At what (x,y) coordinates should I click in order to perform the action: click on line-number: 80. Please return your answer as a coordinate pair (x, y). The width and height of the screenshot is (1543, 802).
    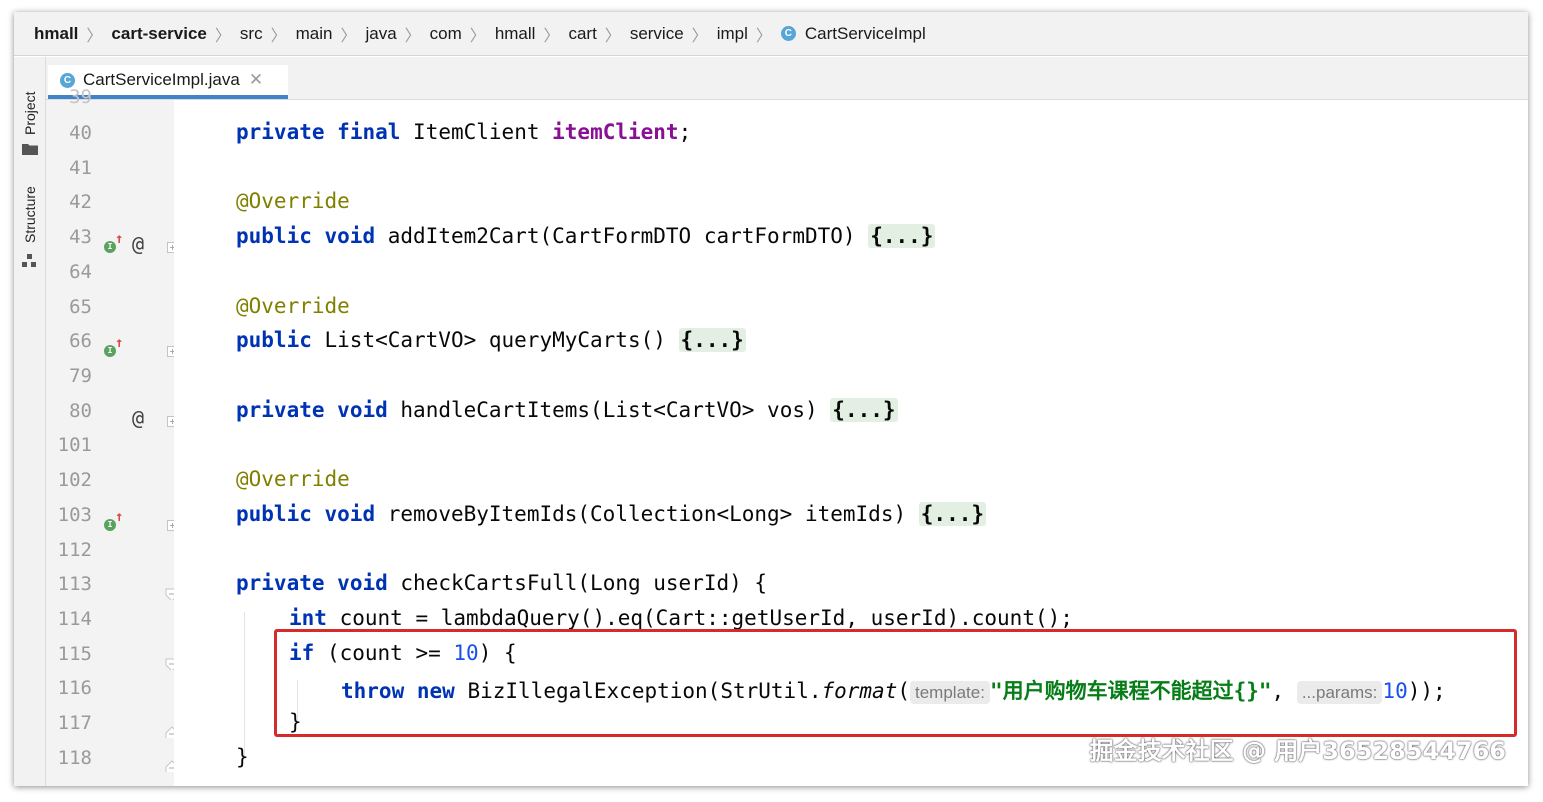
    Looking at the image, I should click on (80, 411).